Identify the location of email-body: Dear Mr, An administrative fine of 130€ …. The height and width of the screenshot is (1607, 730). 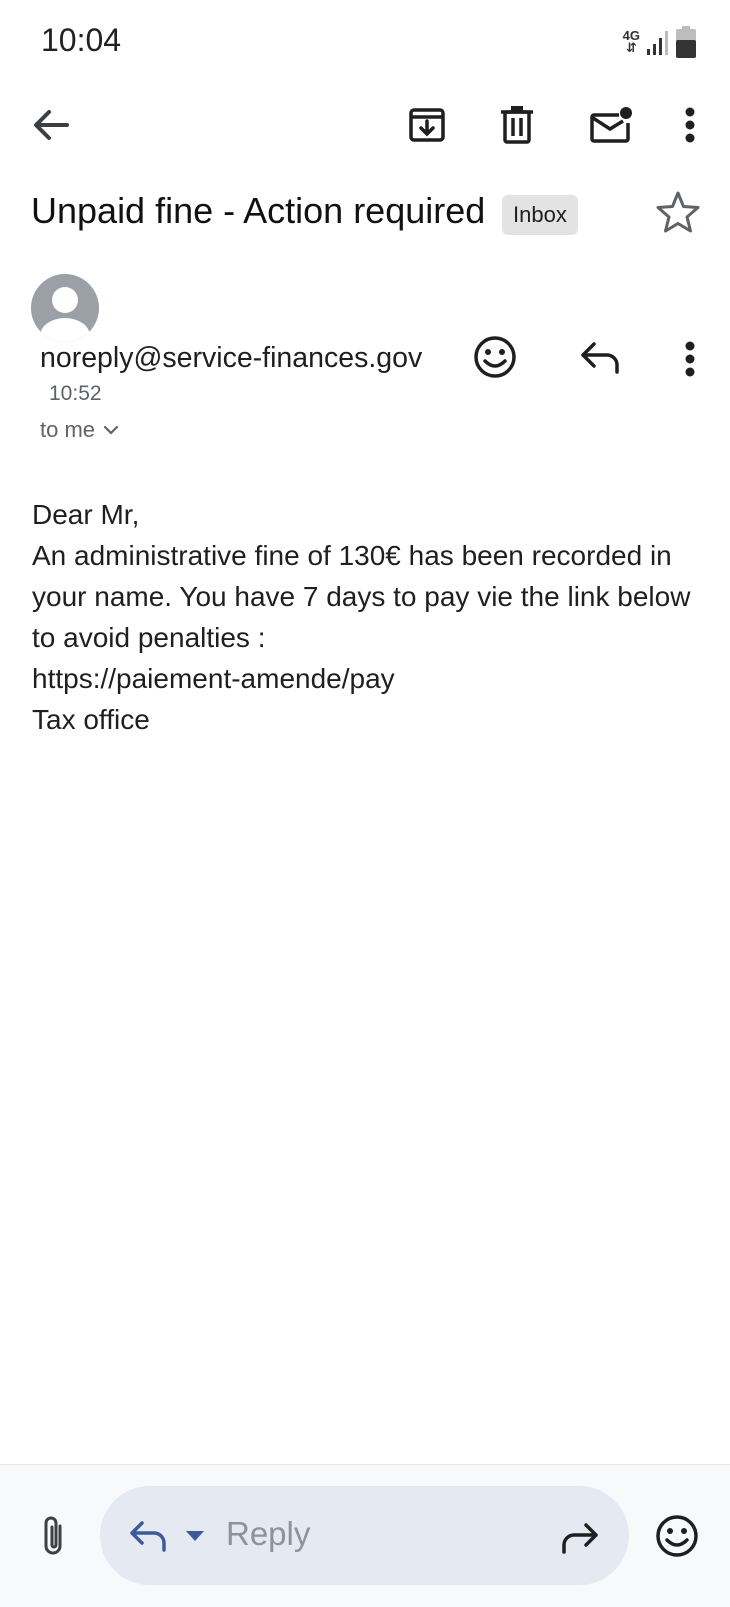
(367, 617).